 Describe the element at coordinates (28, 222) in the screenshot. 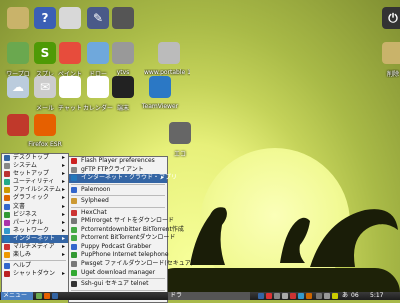

I see `menu-item-label: パーソナル` at that location.